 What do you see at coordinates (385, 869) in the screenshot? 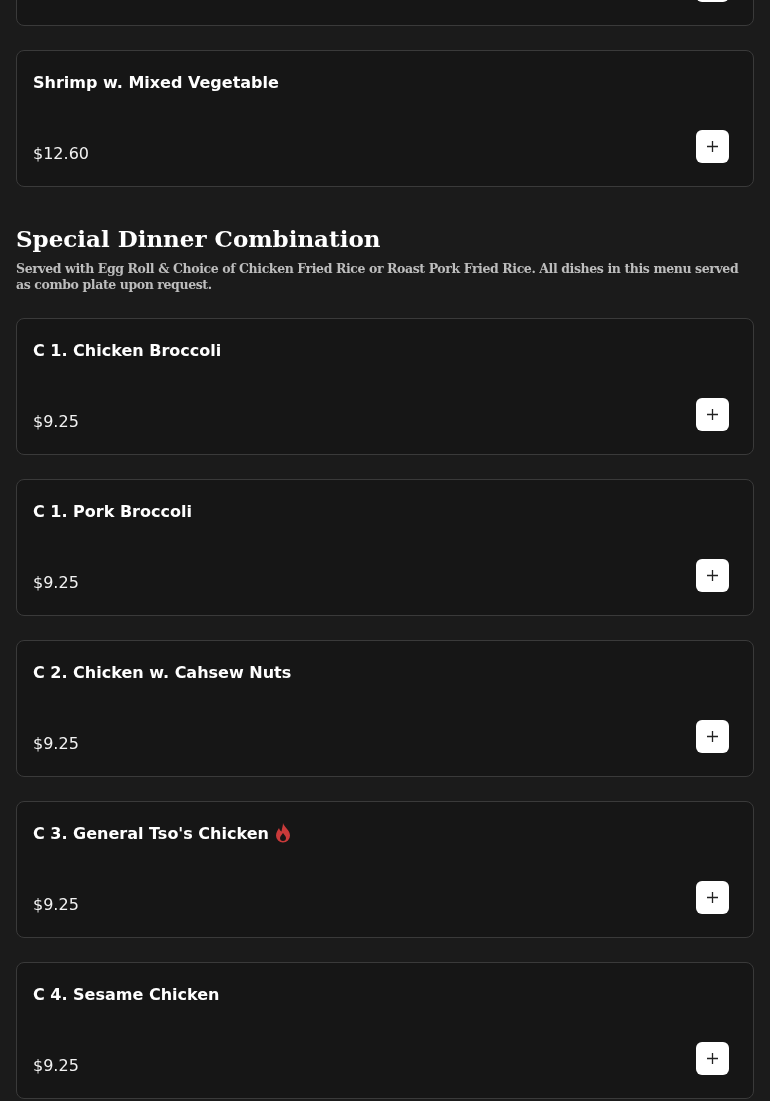
I see `menu-item-card: C 3. General Tso's Chicken $9.25` at bounding box center [385, 869].